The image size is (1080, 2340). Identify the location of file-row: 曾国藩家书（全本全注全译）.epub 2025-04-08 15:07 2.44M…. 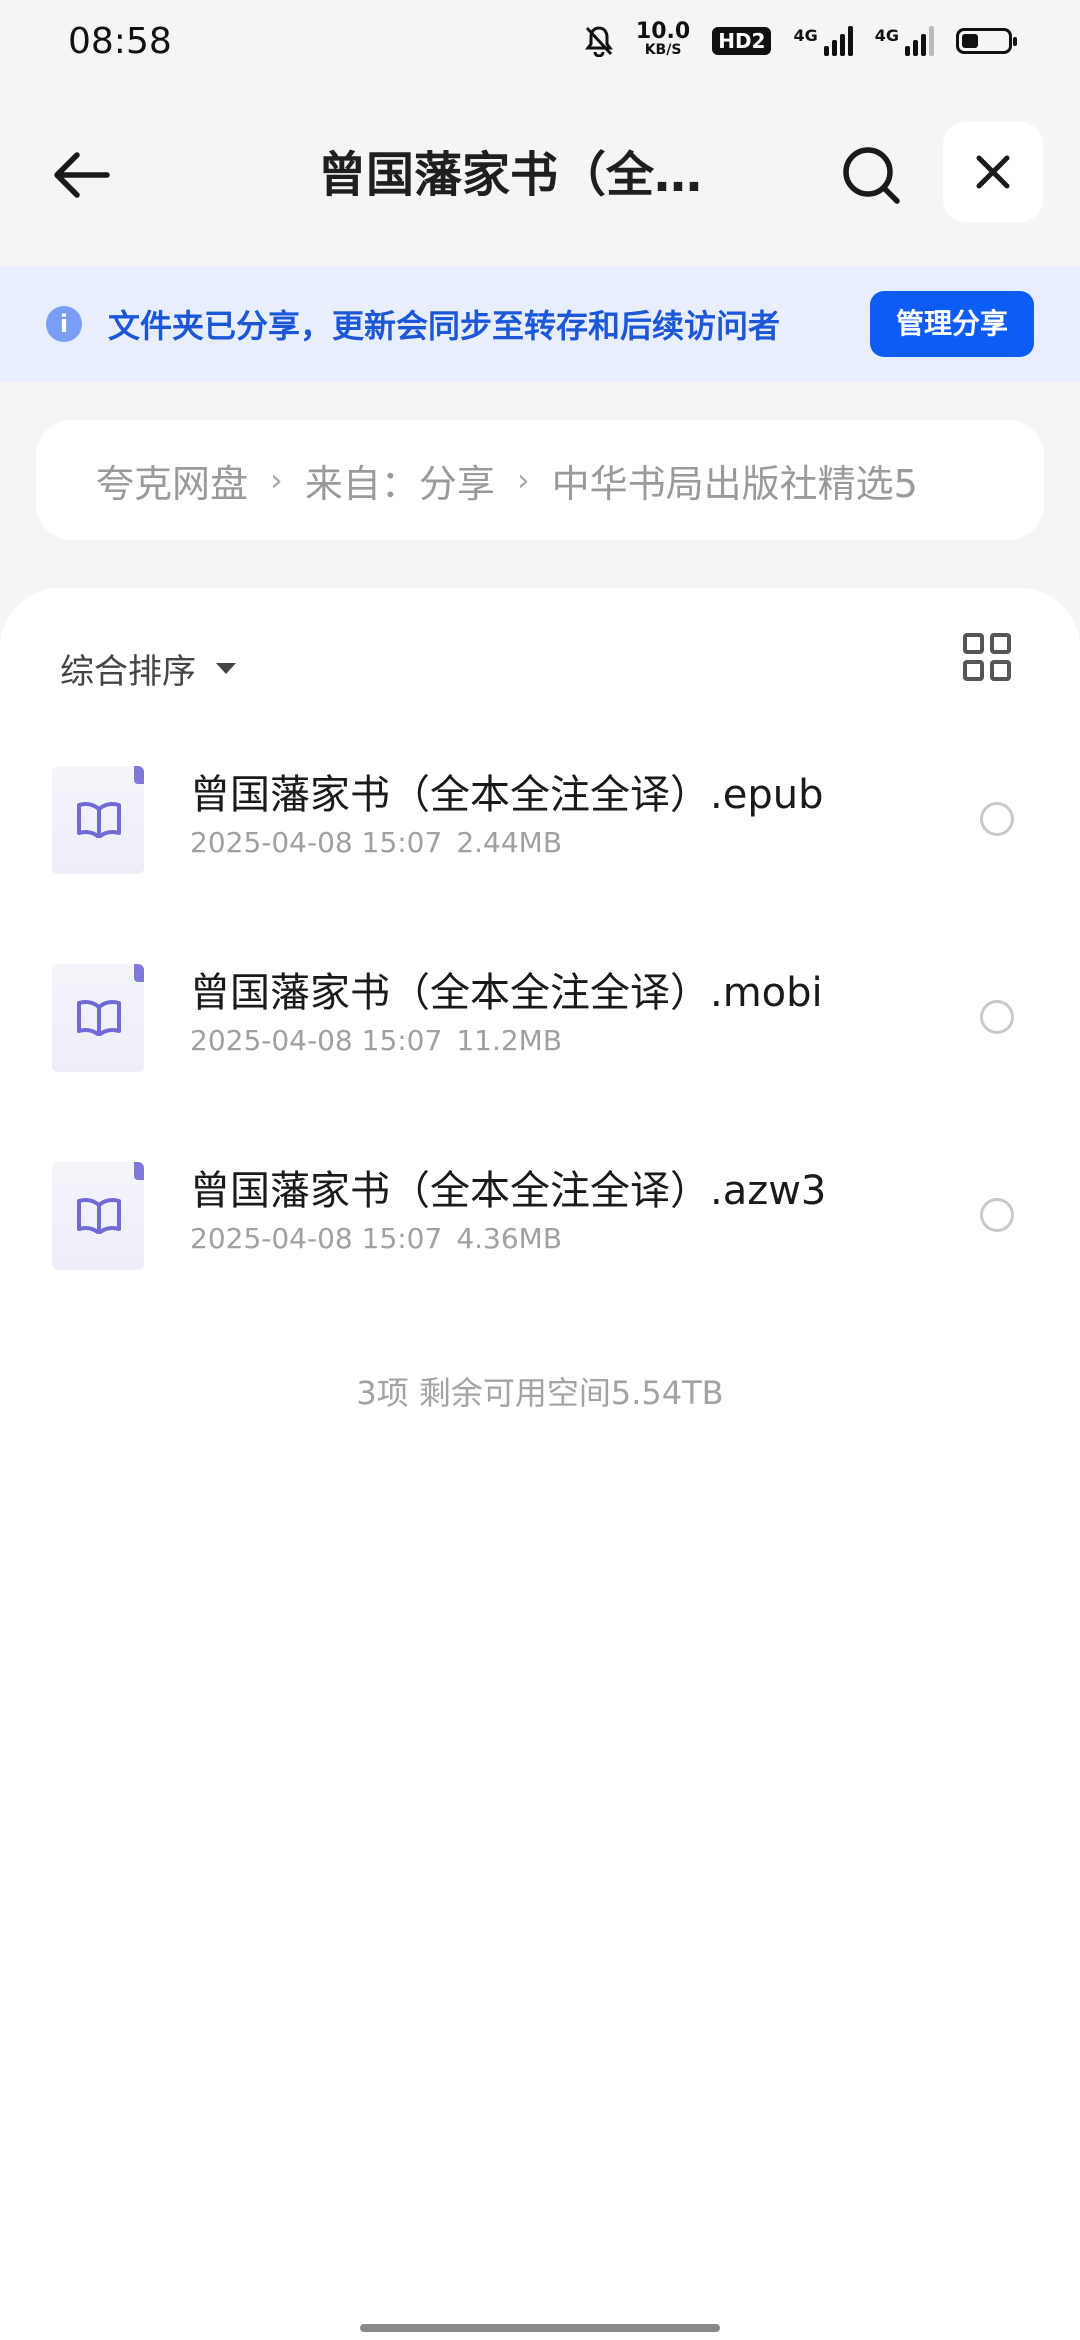
(540, 818).